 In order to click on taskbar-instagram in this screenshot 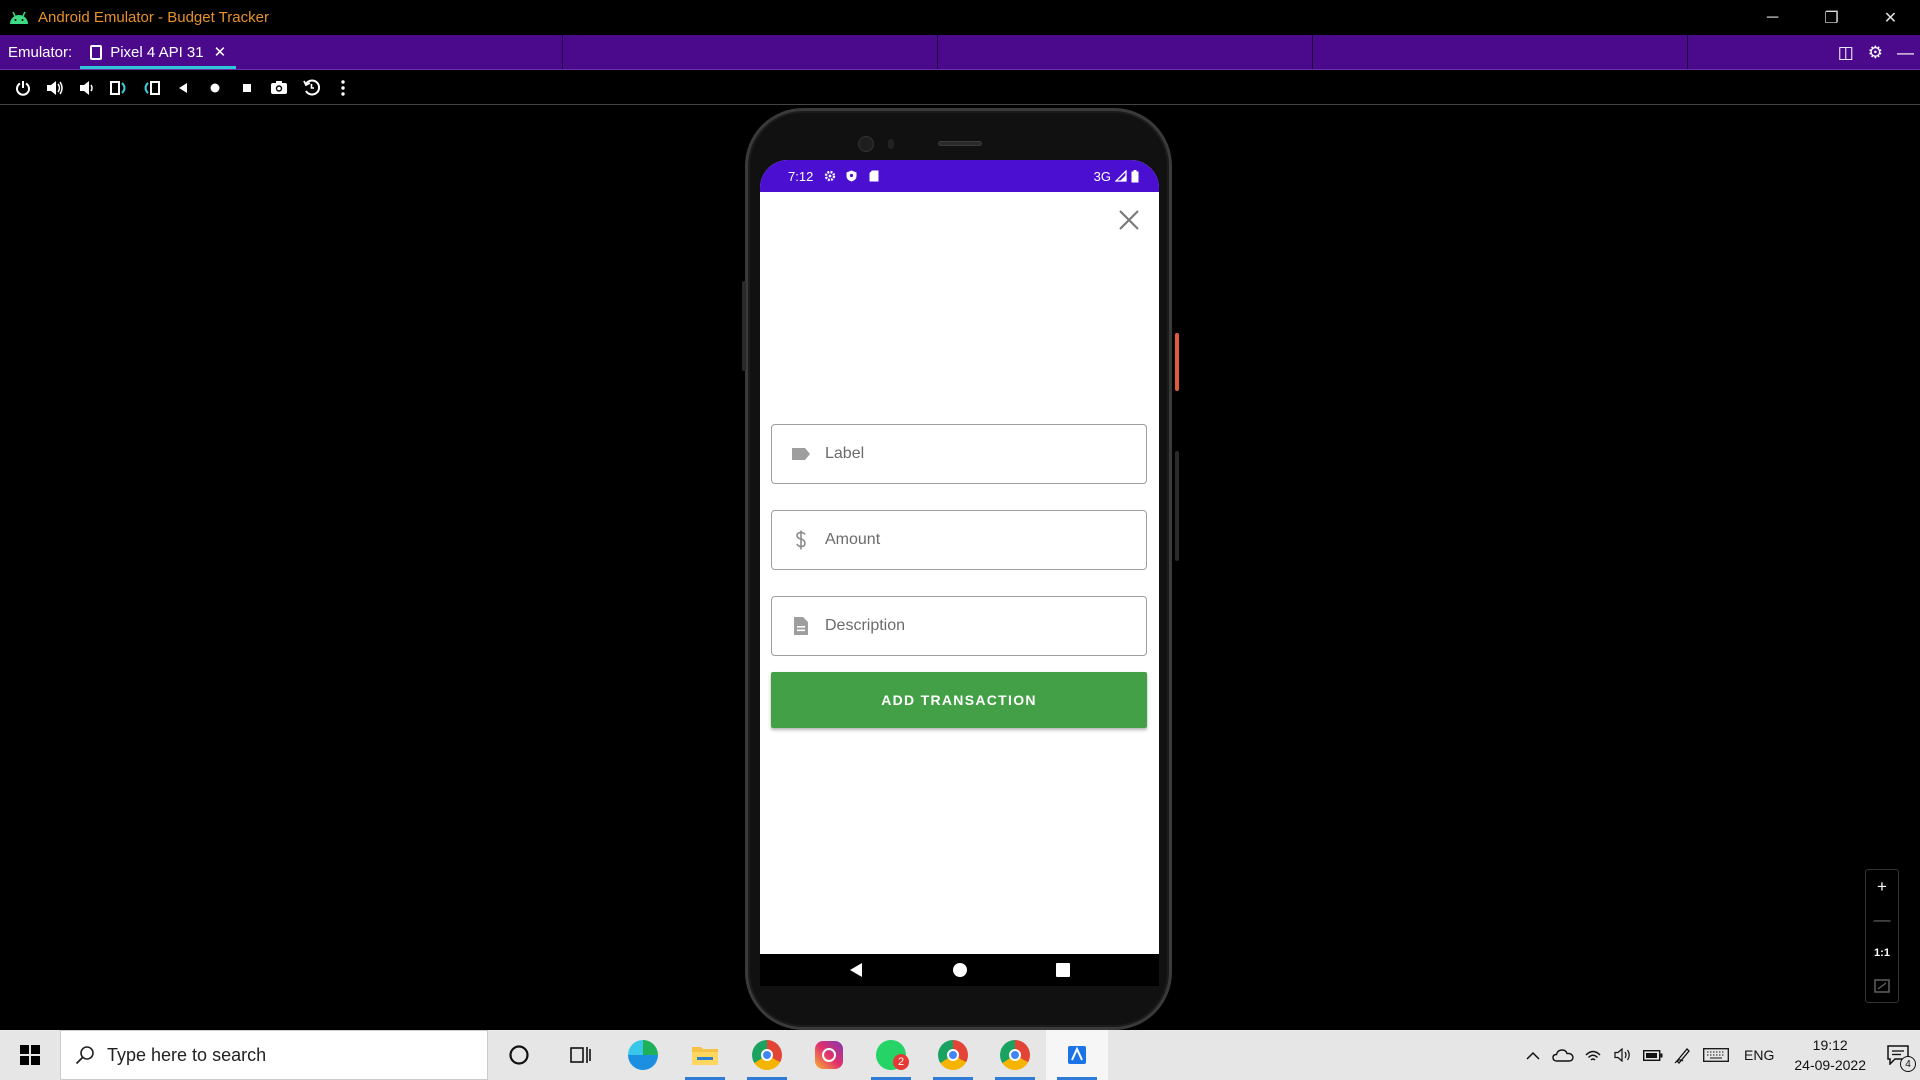, I will do `click(829, 1055)`.